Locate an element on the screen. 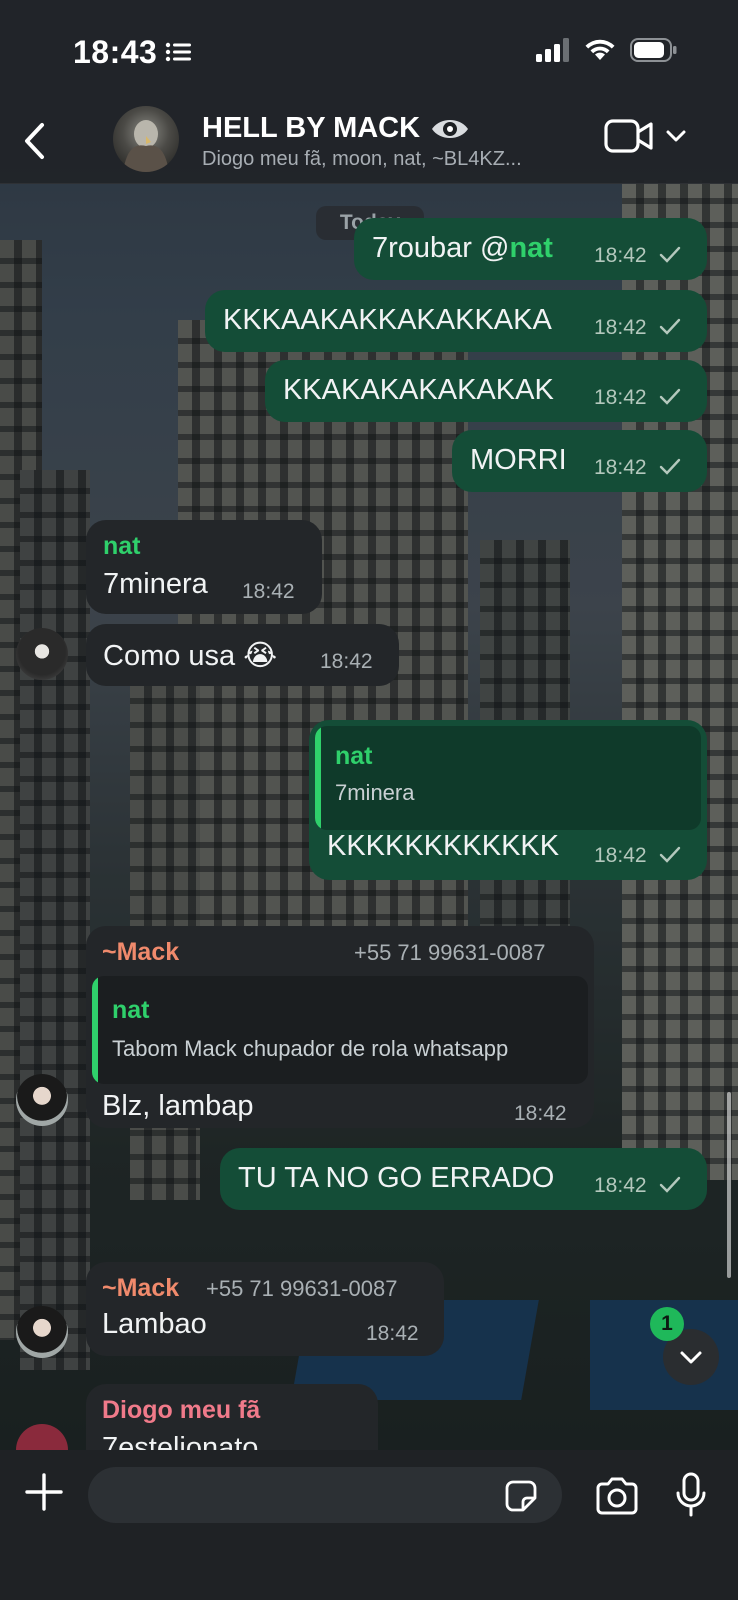 Image resolution: width=738 pixels, height=1600 pixels. eye-icon is located at coordinates (450, 129).